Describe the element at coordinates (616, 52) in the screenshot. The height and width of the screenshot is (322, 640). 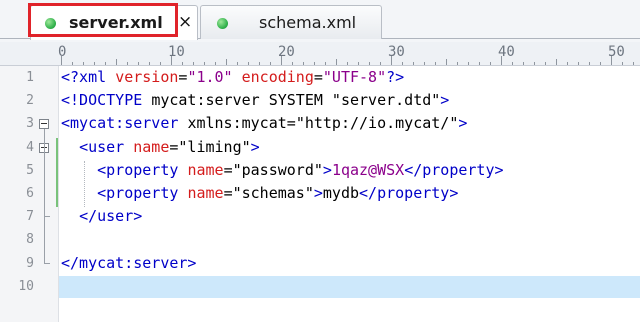
I see `ruler-label: 50` at that location.